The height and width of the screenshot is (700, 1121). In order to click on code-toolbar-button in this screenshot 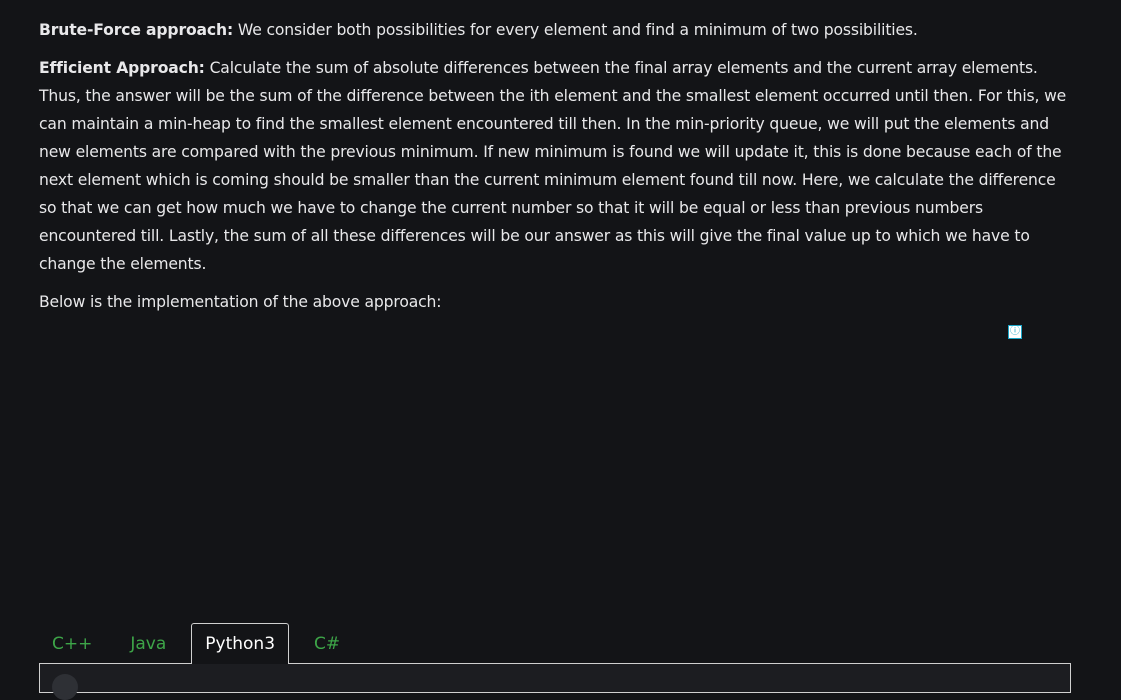, I will do `click(65, 687)`.